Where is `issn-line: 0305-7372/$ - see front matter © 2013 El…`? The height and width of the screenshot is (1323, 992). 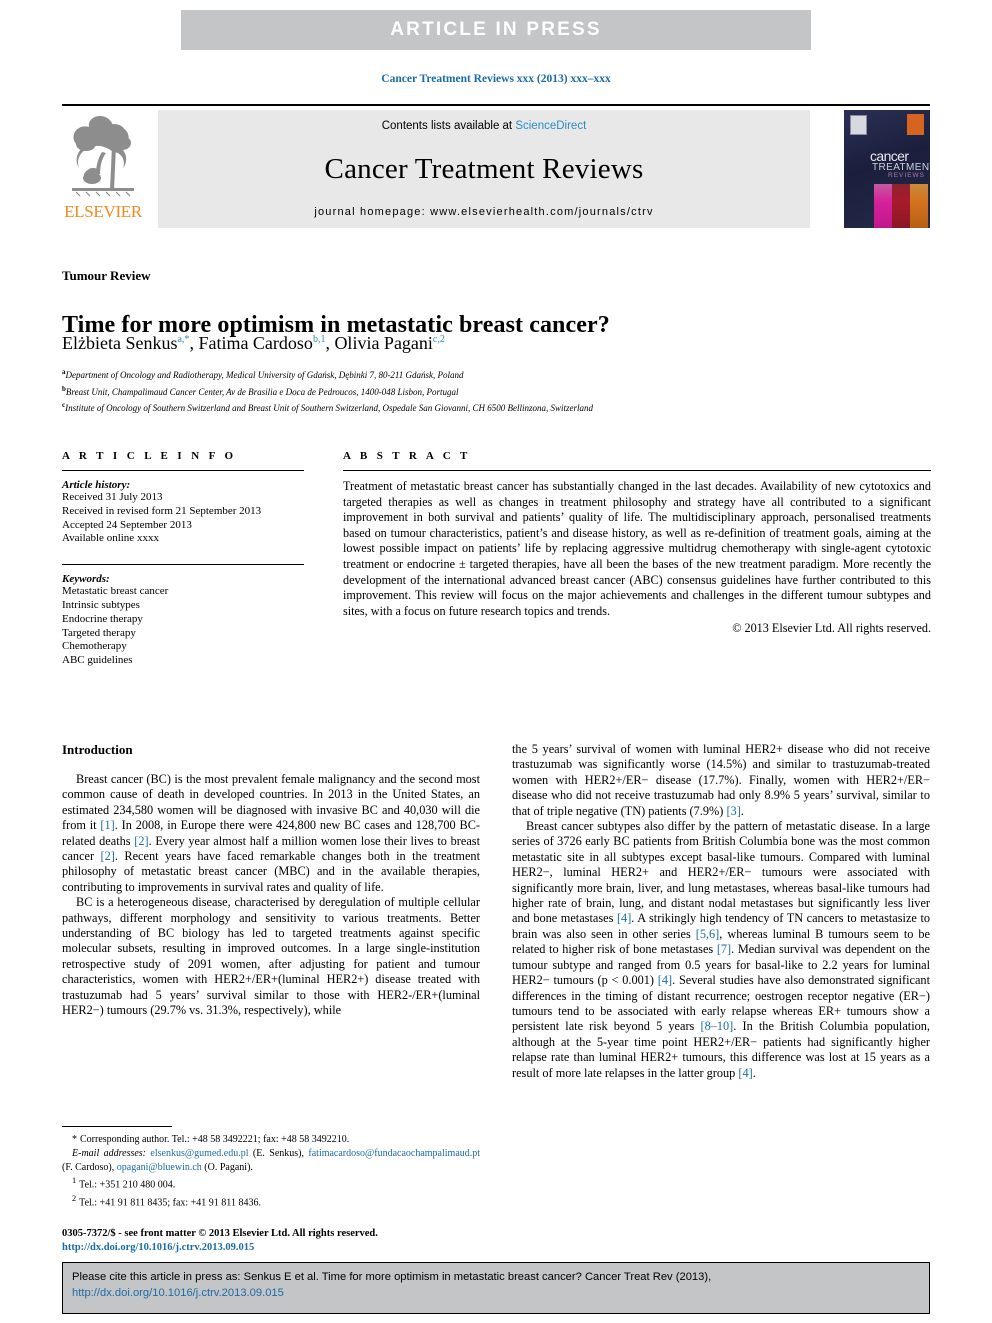
issn-line: 0305-7372/$ - see front matter © 2013 El… is located at coordinates (220, 1233).